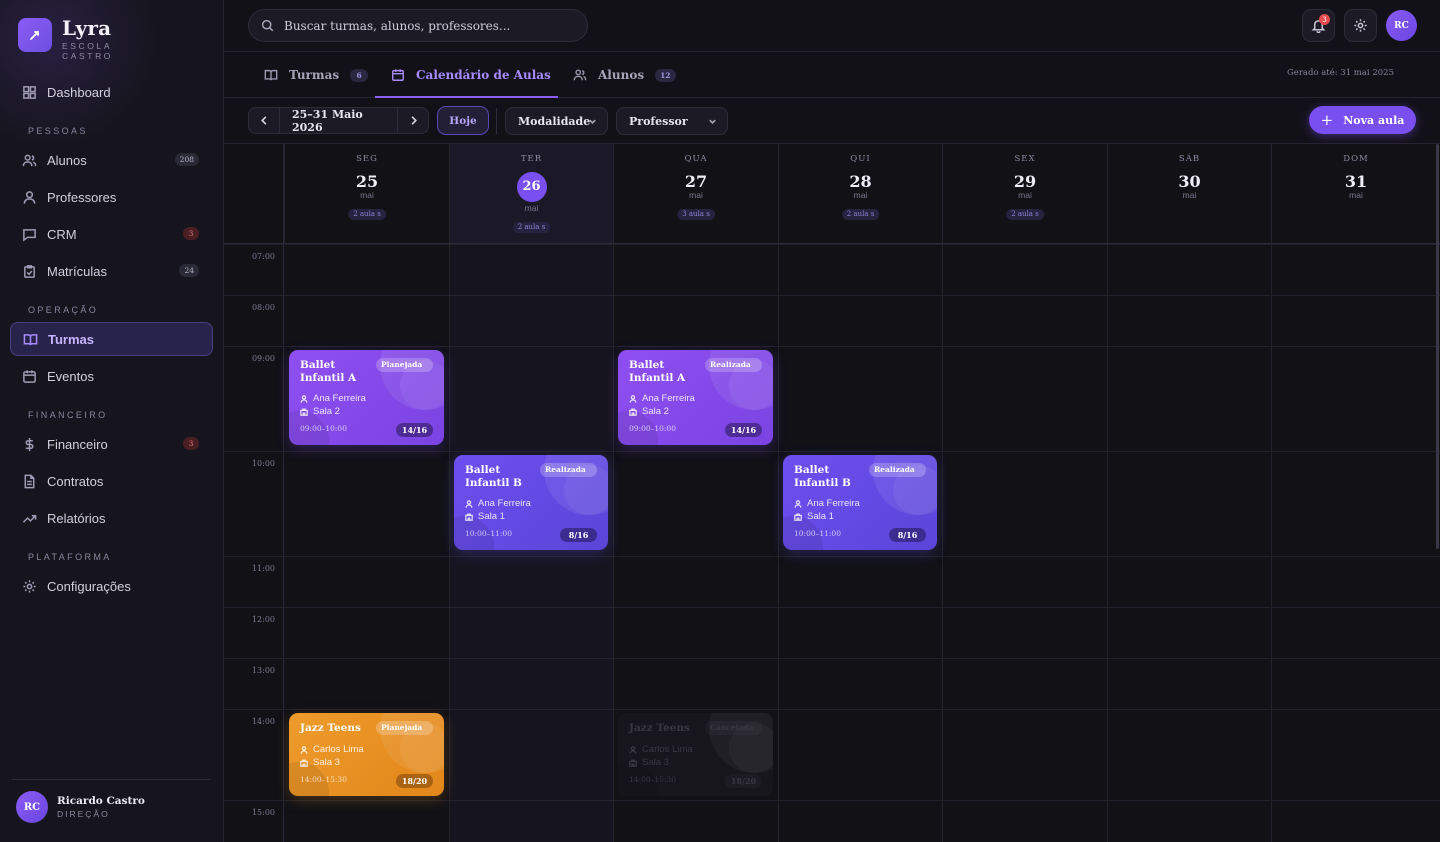 This screenshot has height=842, width=1440. Describe the element at coordinates (77, 444) in the screenshot. I see `sidebar-item-label: Financeiro` at that location.